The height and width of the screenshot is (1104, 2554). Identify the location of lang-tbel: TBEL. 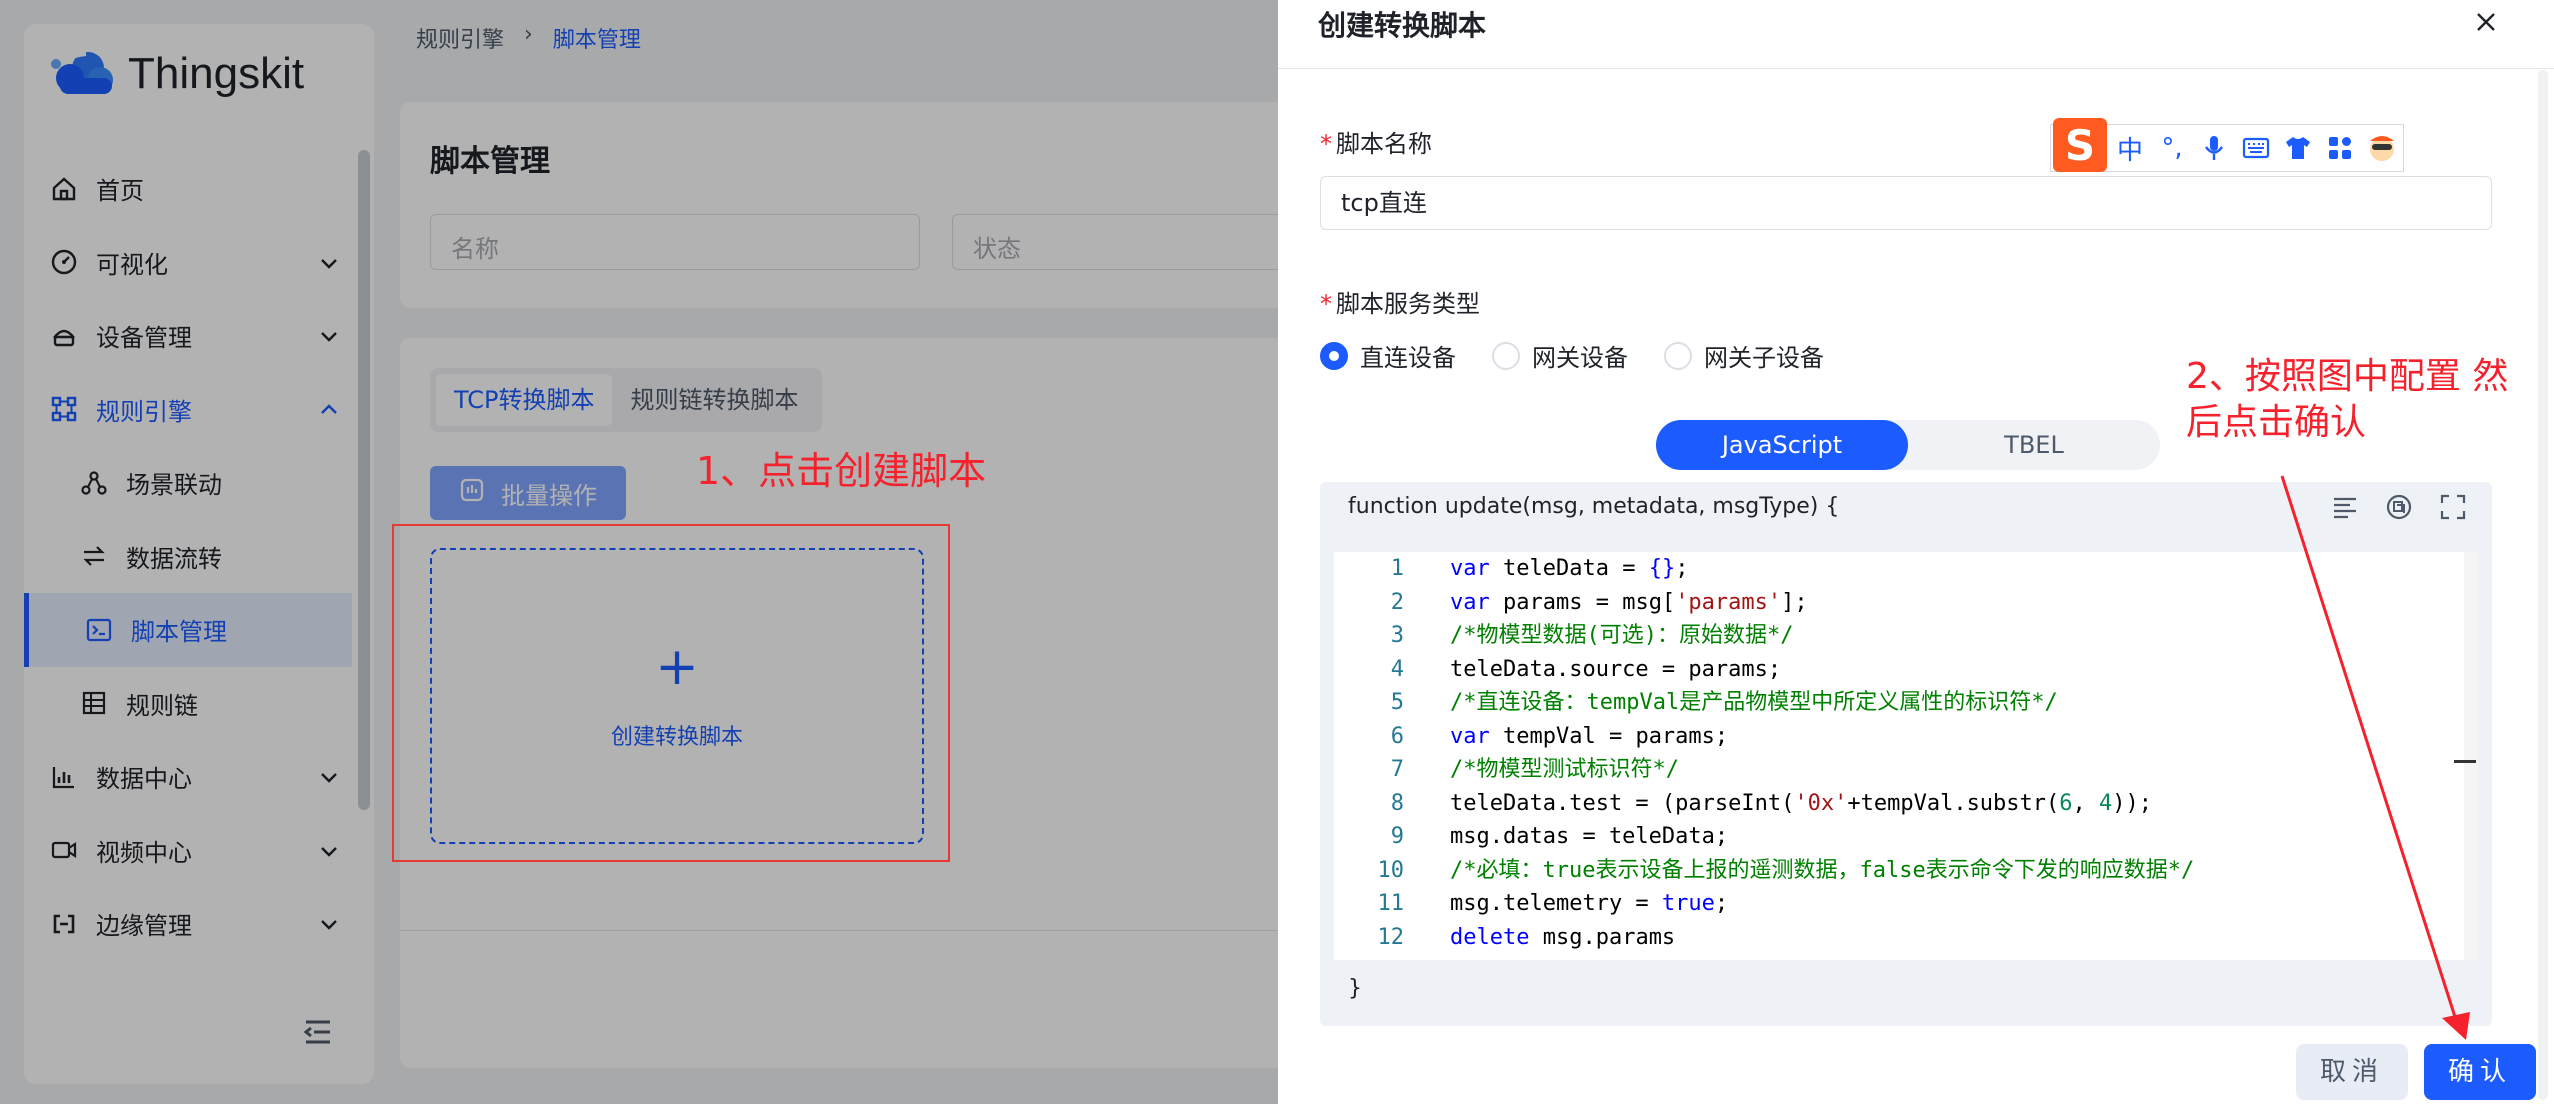
(2034, 445).